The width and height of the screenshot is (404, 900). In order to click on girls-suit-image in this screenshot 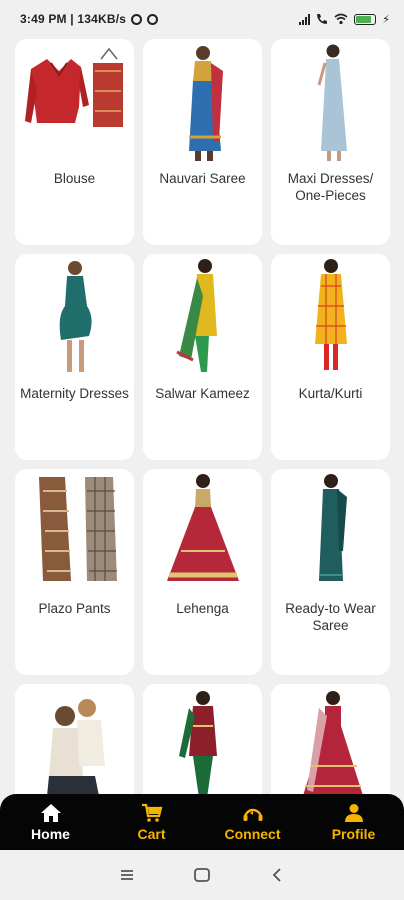, I will do `click(202, 739)`.